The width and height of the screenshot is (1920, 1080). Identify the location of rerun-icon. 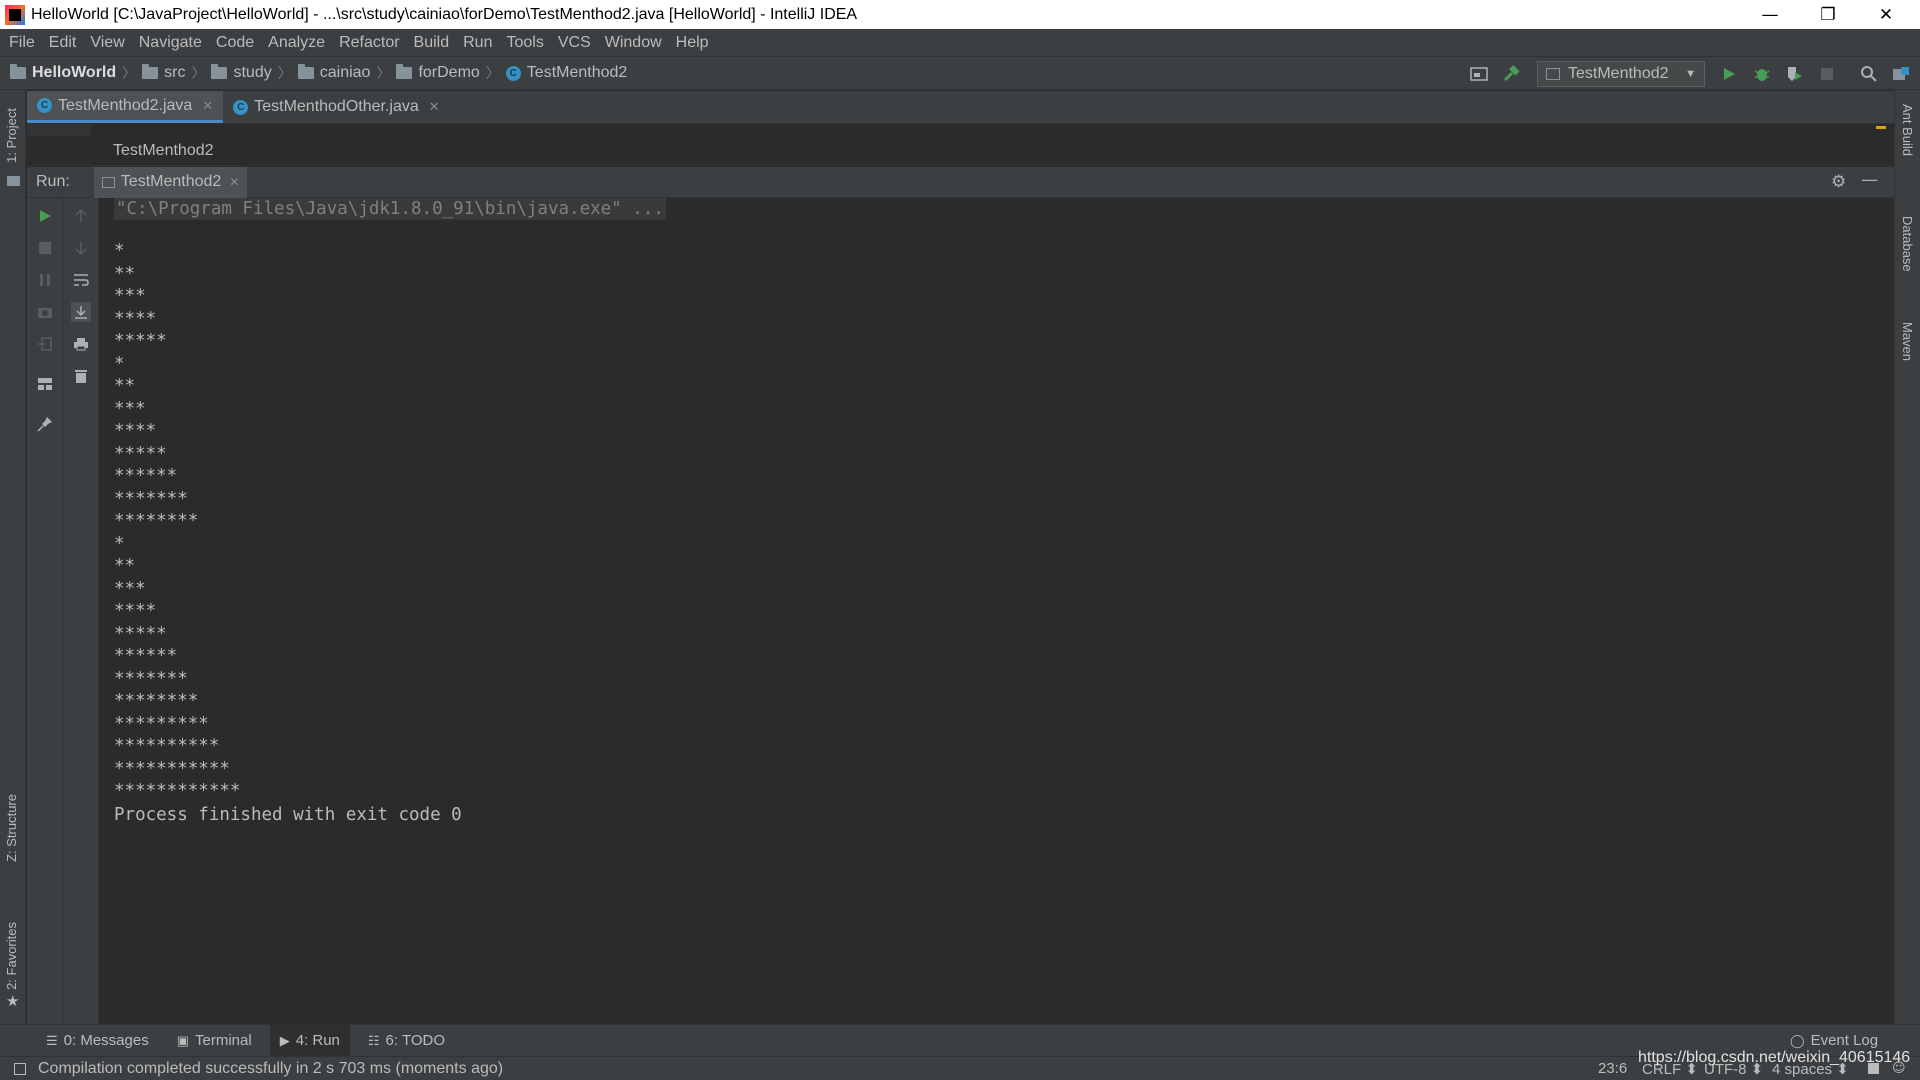
(45, 216).